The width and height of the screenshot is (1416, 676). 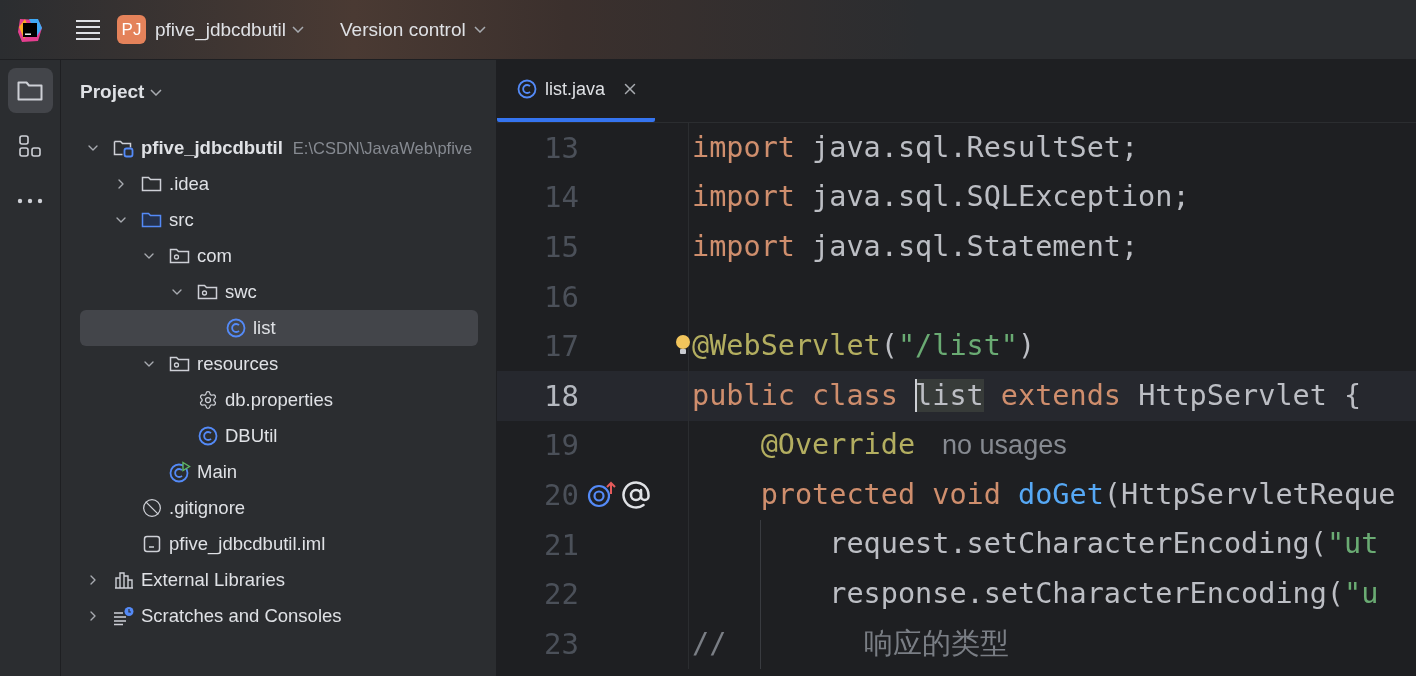 I want to click on code-line: protected void doGet(HttpServletReque, so click(x=1077, y=495).